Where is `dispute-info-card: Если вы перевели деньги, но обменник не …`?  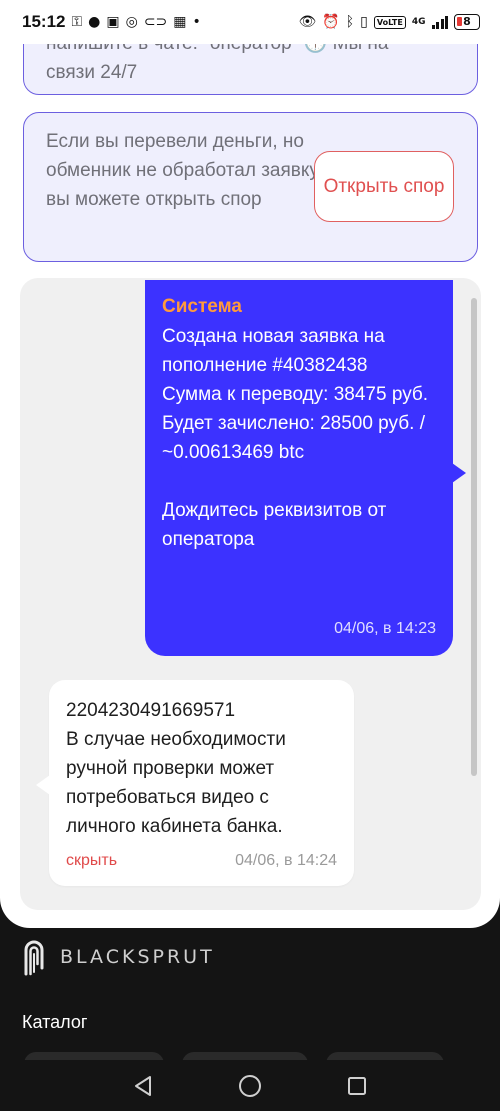
dispute-info-card: Если вы перевели деньги, но обменник не … is located at coordinates (250, 187).